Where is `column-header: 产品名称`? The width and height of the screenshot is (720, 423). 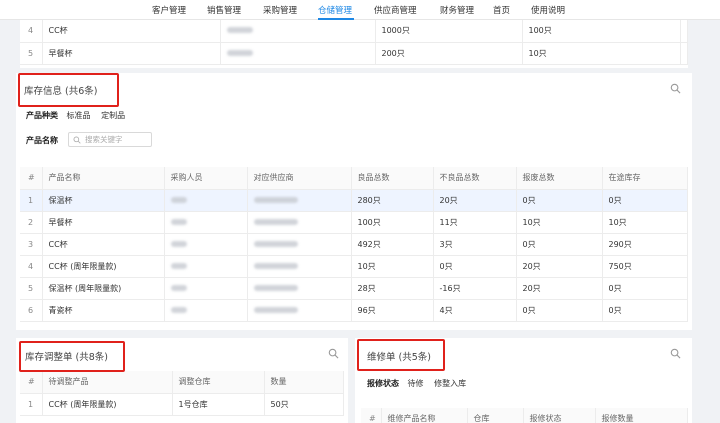
column-header: 产品名称 is located at coordinates (103, 178).